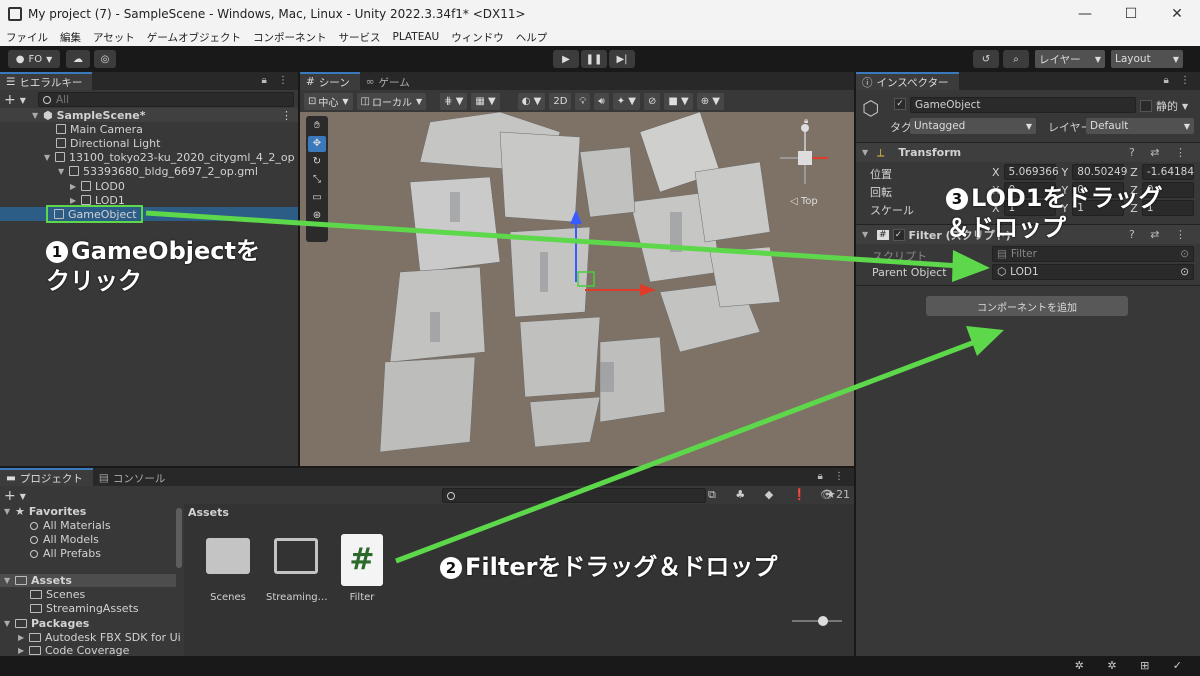  What do you see at coordinates (621, 567) in the screenshot?
I see `step2-text: Filterをドラッグ＆ドロップ` at bounding box center [621, 567].